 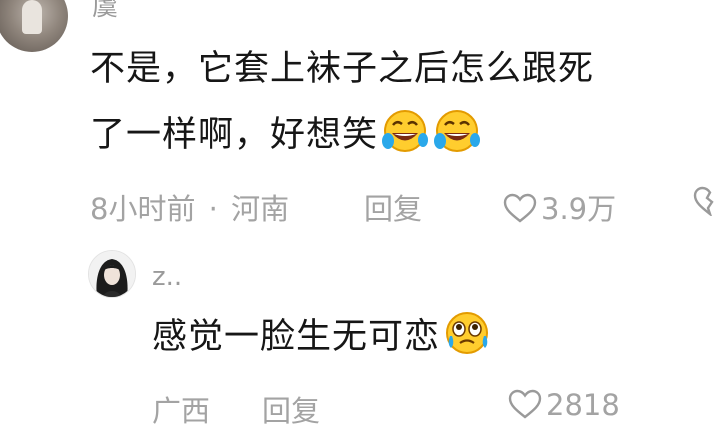 I want to click on avatar-image, so click(x=112, y=274).